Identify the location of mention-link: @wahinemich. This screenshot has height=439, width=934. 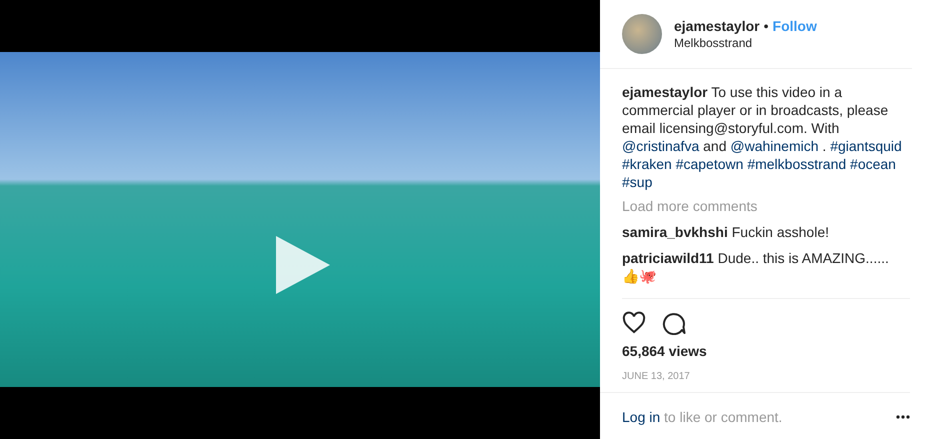
(774, 146).